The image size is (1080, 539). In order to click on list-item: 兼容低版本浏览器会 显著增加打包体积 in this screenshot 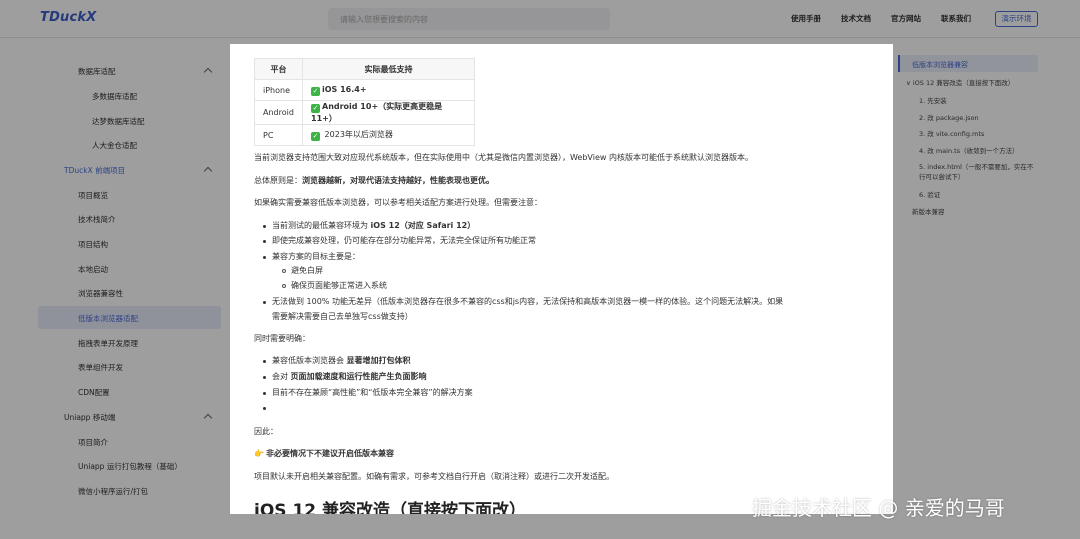, I will do `click(341, 360)`.